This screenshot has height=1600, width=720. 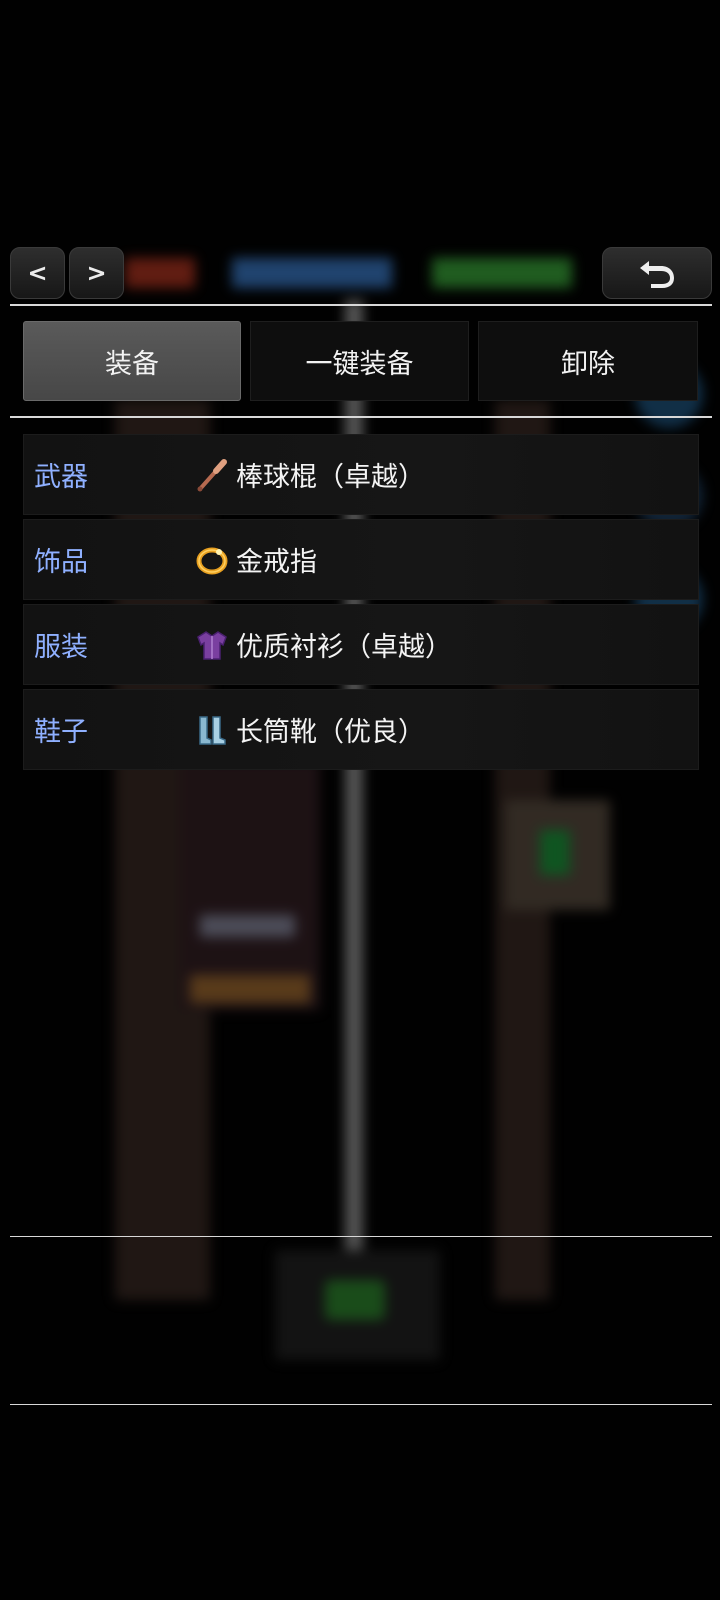 I want to click on next-label: >, so click(x=96, y=273).